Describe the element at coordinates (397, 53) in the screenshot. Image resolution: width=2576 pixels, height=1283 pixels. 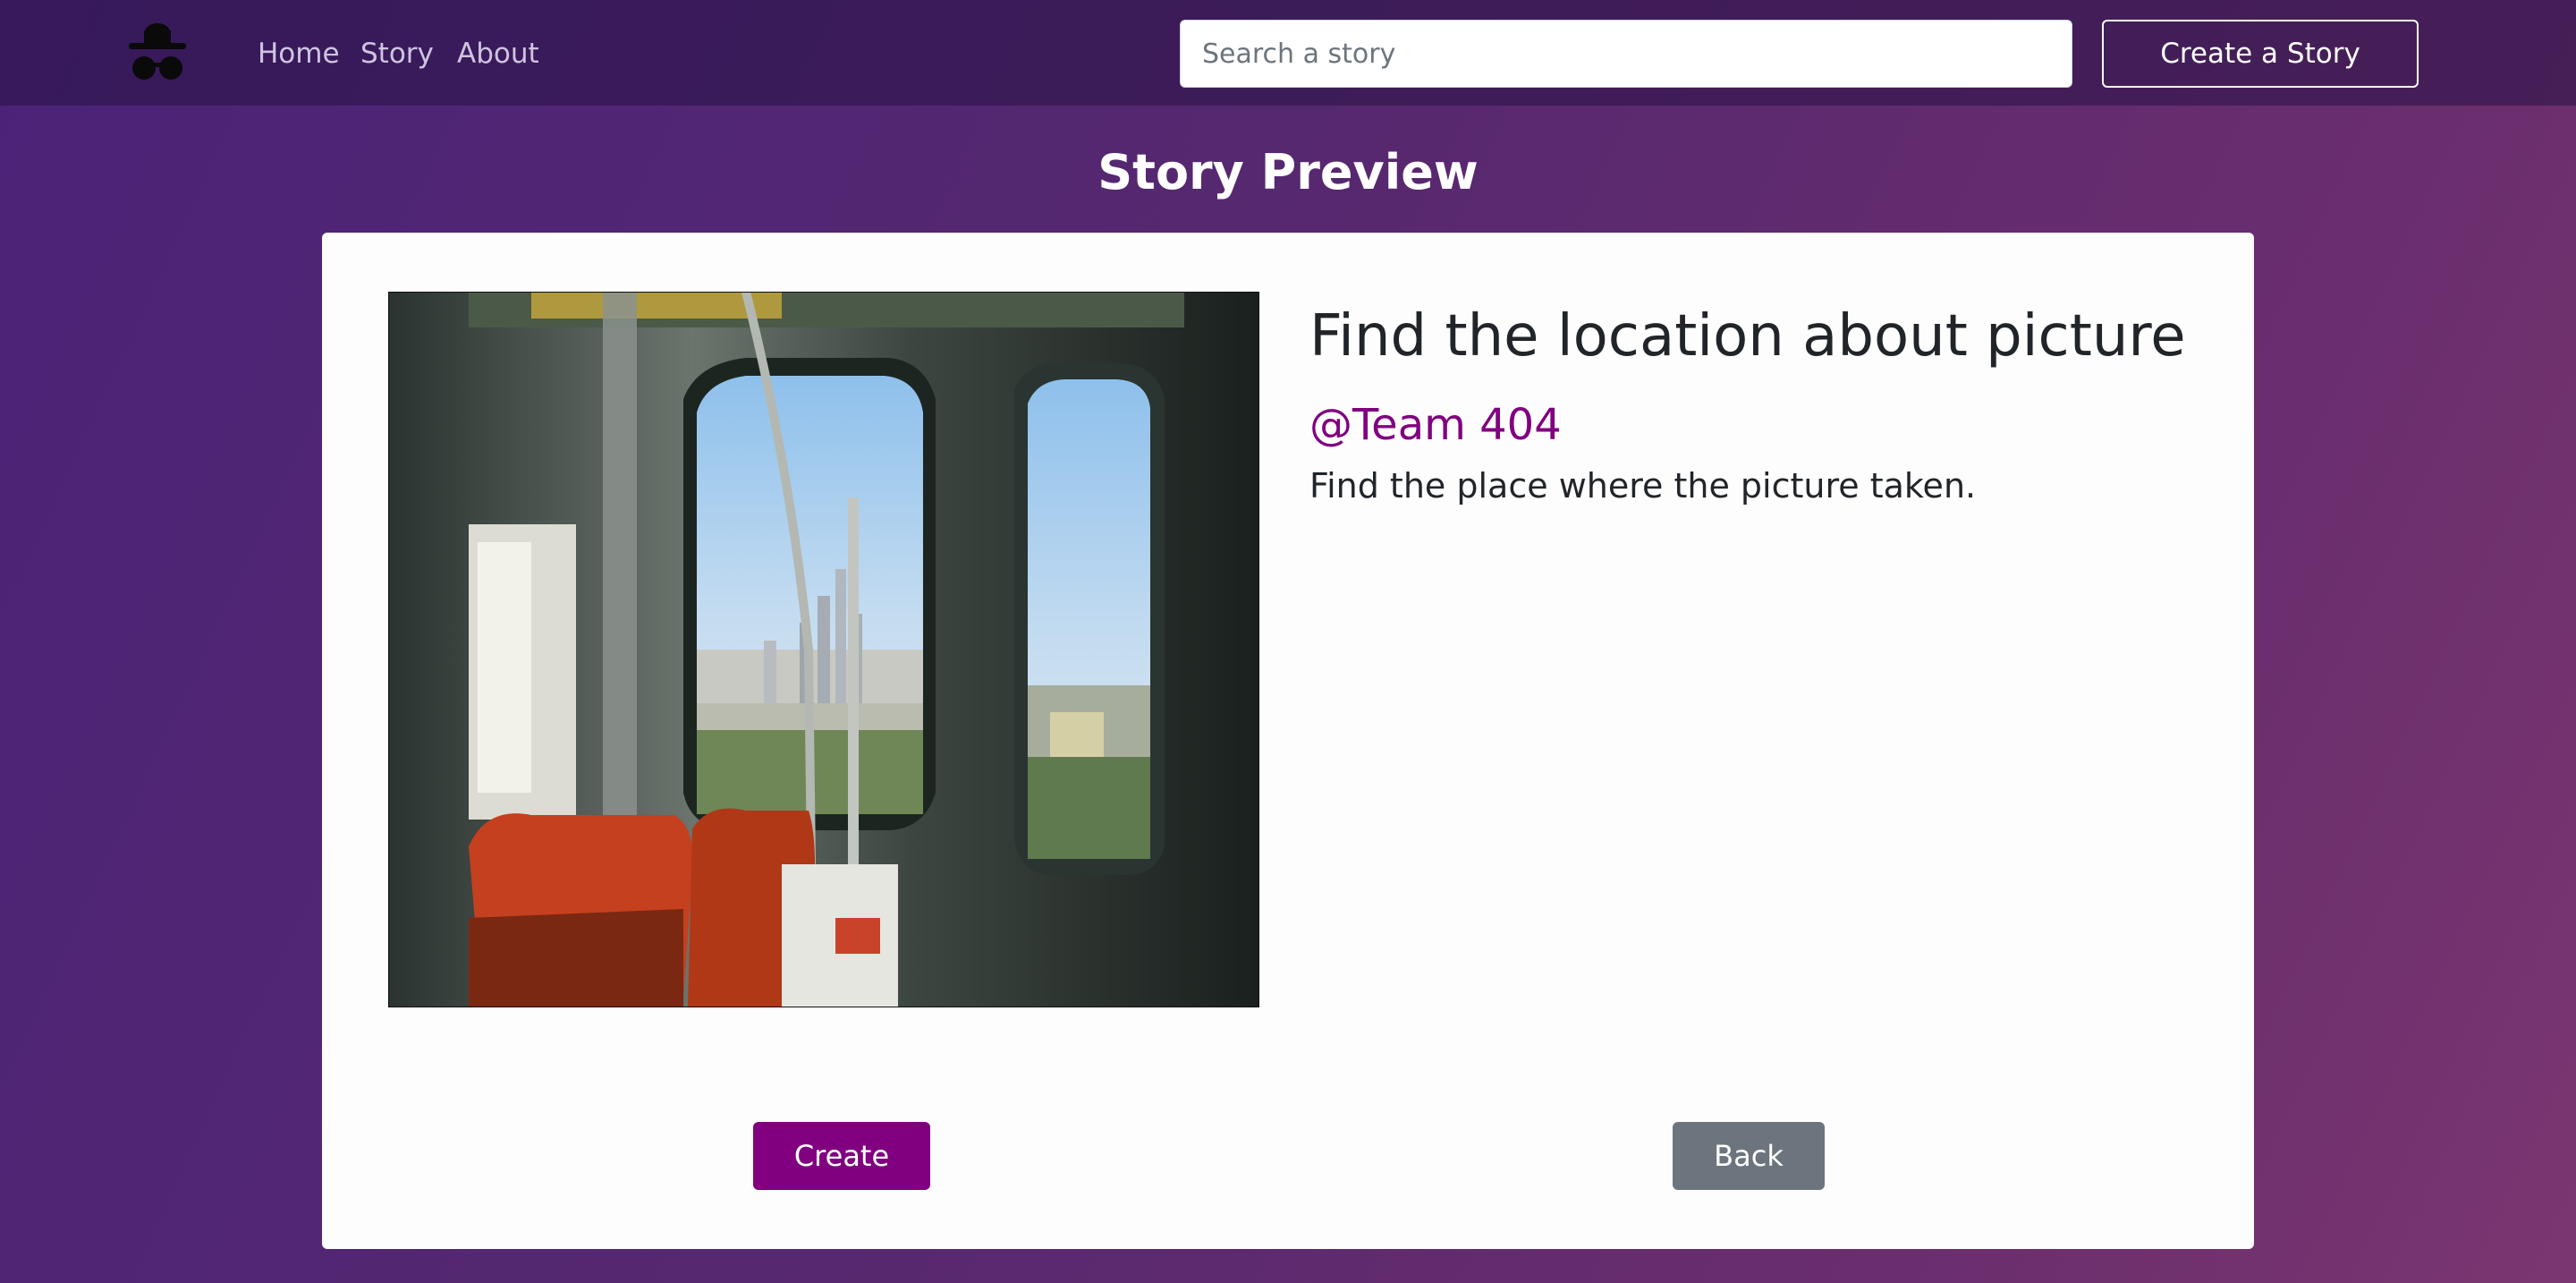
I see `nav-link-story: Story` at that location.